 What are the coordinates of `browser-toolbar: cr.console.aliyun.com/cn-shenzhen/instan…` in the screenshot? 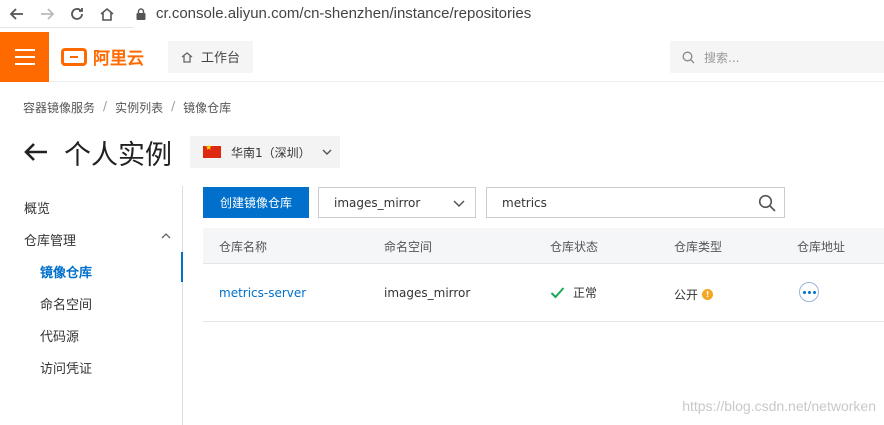 It's located at (442, 14).